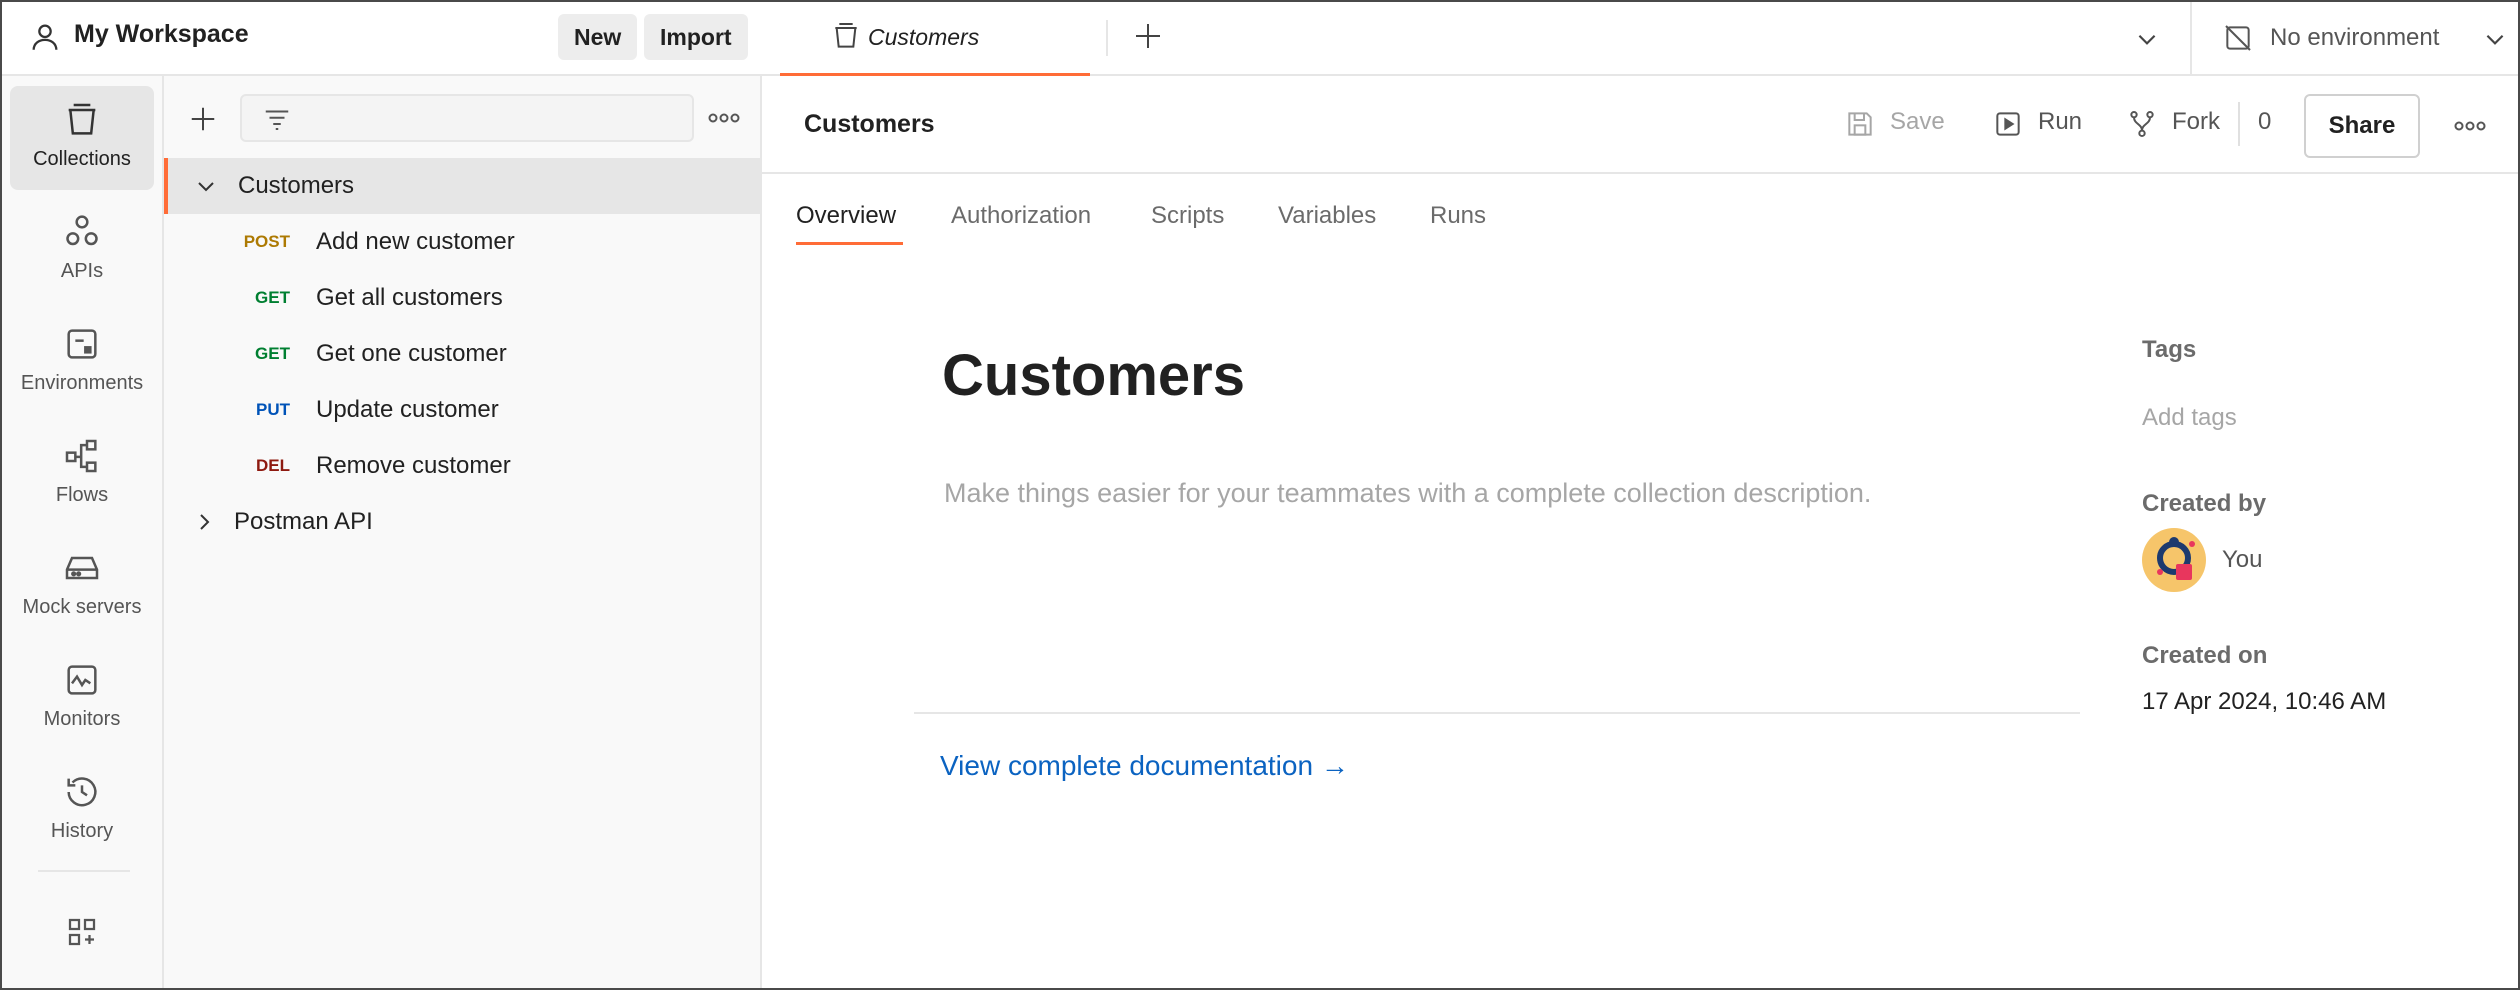 The width and height of the screenshot is (2520, 990). What do you see at coordinates (204, 522) in the screenshot?
I see `chevron-right-icon` at bounding box center [204, 522].